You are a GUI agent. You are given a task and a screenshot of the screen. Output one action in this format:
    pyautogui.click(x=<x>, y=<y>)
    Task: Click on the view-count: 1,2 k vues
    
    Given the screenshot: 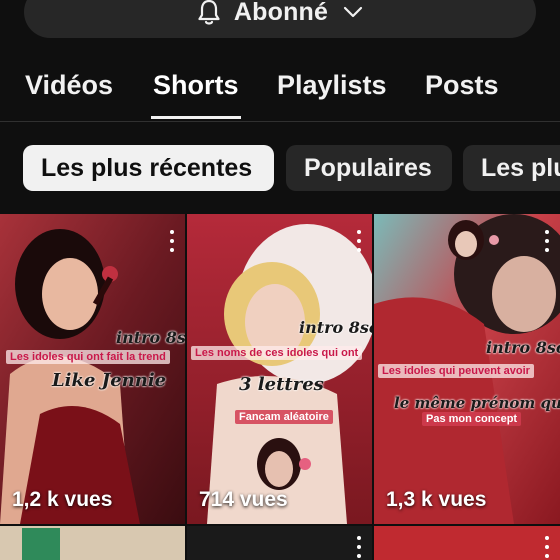 What is the action you would take?
    pyautogui.click(x=62, y=499)
    